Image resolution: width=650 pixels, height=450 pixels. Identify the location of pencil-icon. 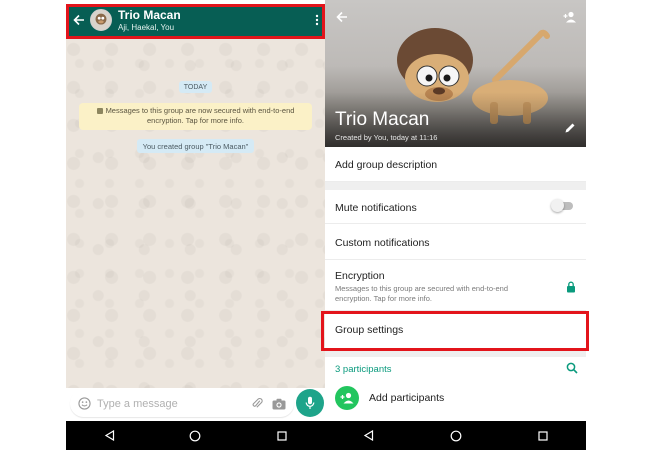
(570, 128).